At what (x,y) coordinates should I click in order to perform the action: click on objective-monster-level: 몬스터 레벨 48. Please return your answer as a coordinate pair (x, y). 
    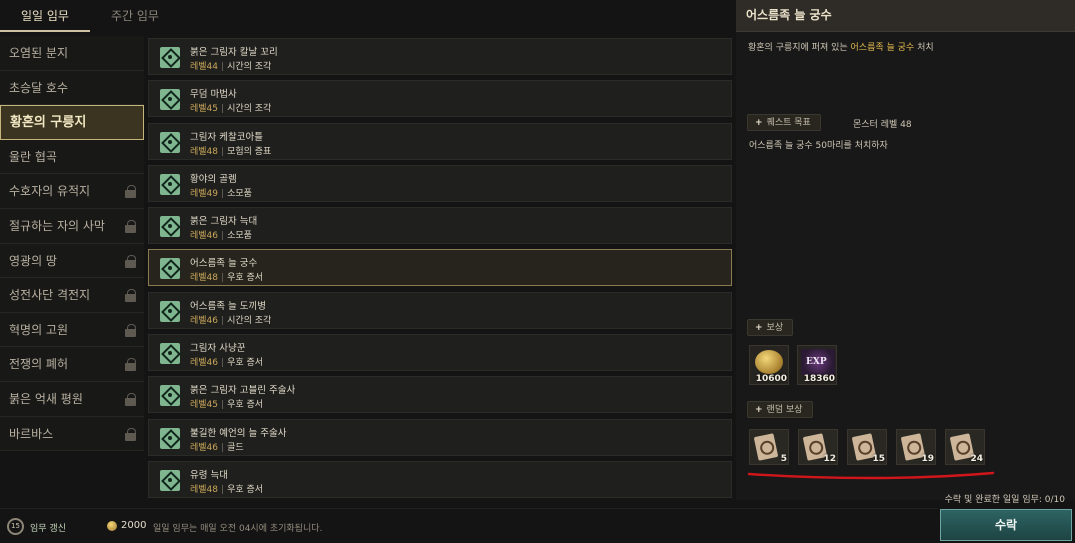
    Looking at the image, I should click on (882, 125).